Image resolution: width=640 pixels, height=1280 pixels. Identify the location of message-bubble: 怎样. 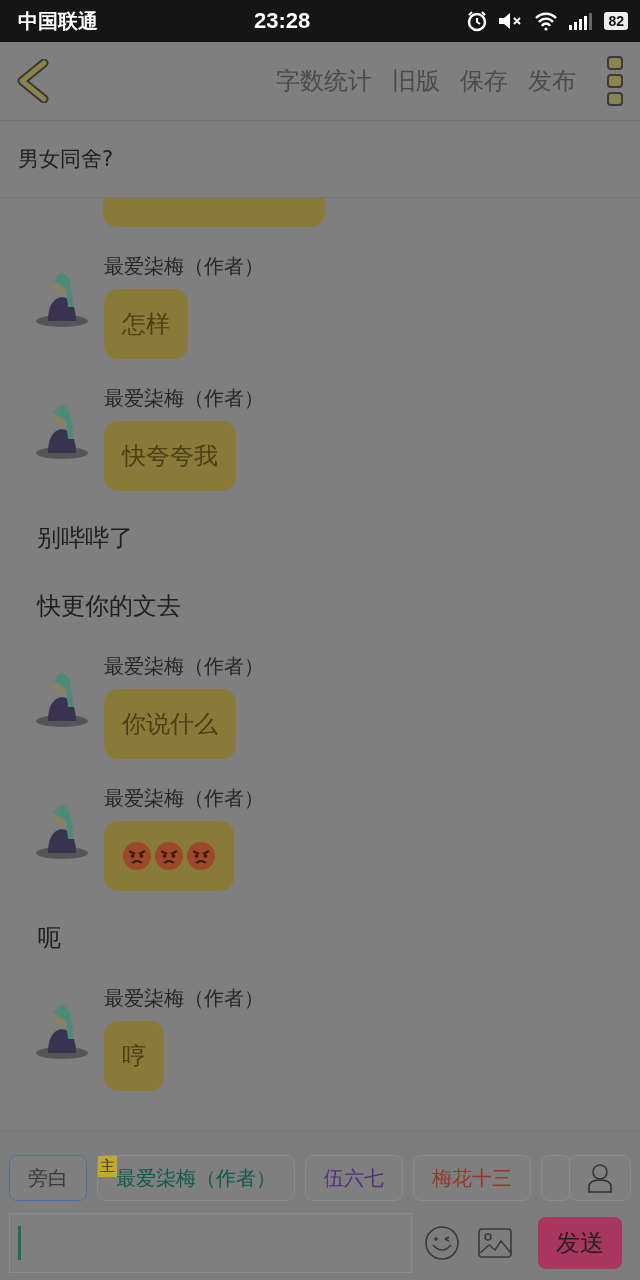
(146, 324).